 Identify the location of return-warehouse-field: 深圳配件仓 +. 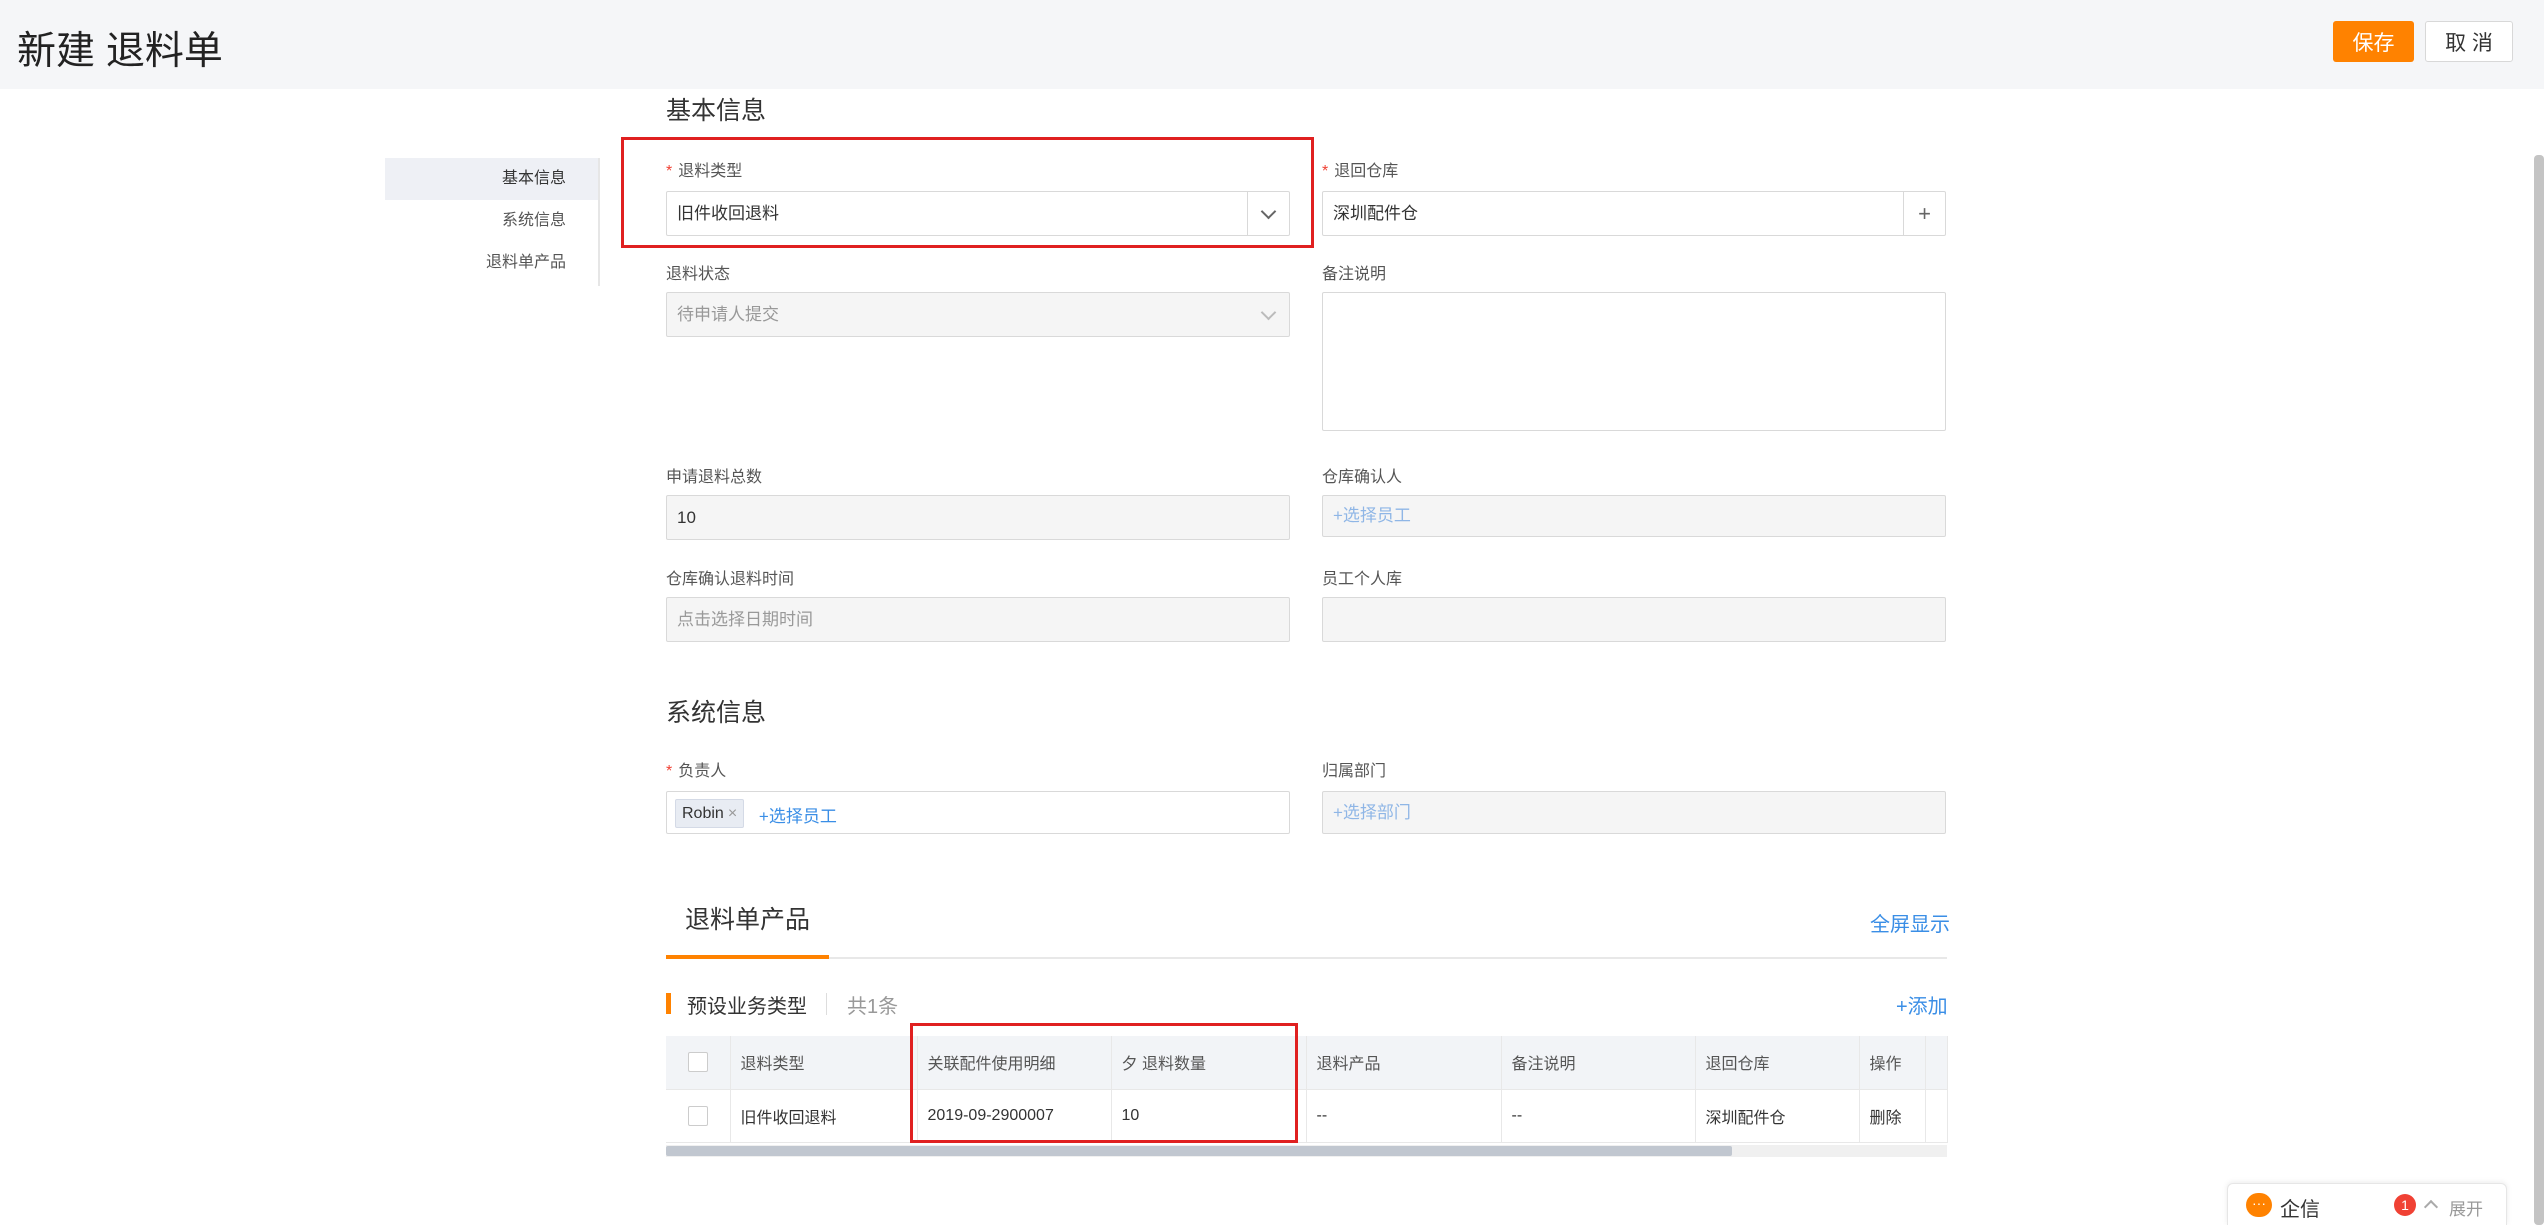
(1634, 213).